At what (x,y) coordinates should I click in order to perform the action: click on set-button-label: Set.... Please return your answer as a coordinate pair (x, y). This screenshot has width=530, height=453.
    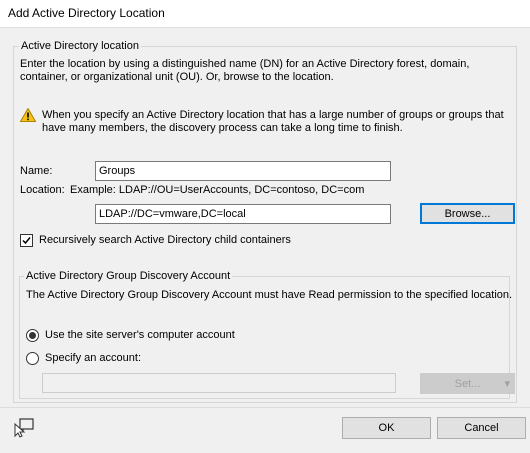
    Looking at the image, I should click on (467, 384).